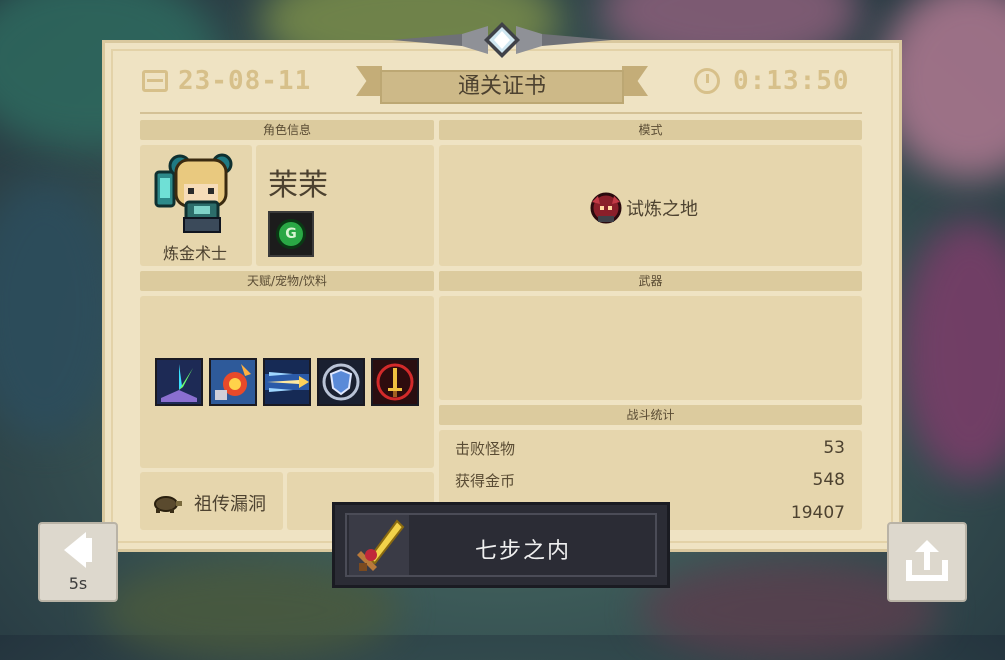 The width and height of the screenshot is (1005, 660). Describe the element at coordinates (194, 253) in the screenshot. I see `character-class: 炼金术士` at that location.